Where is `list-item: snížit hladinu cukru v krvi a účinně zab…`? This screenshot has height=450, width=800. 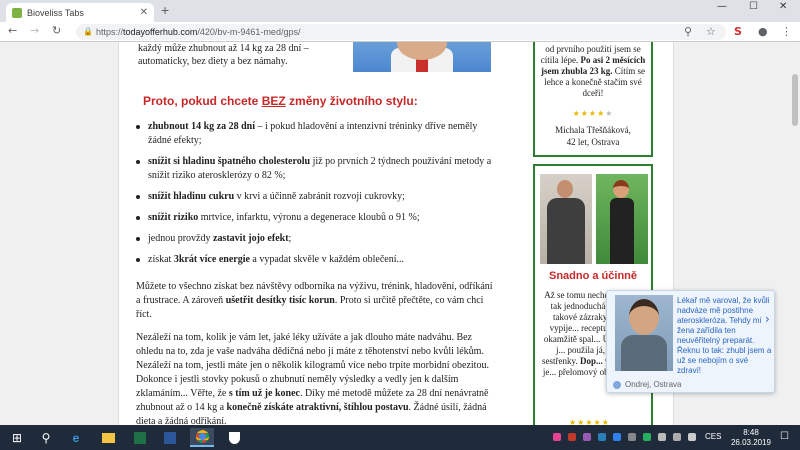 list-item: snížit hladinu cukru v krvi a účinně zab… is located at coordinates (316, 197).